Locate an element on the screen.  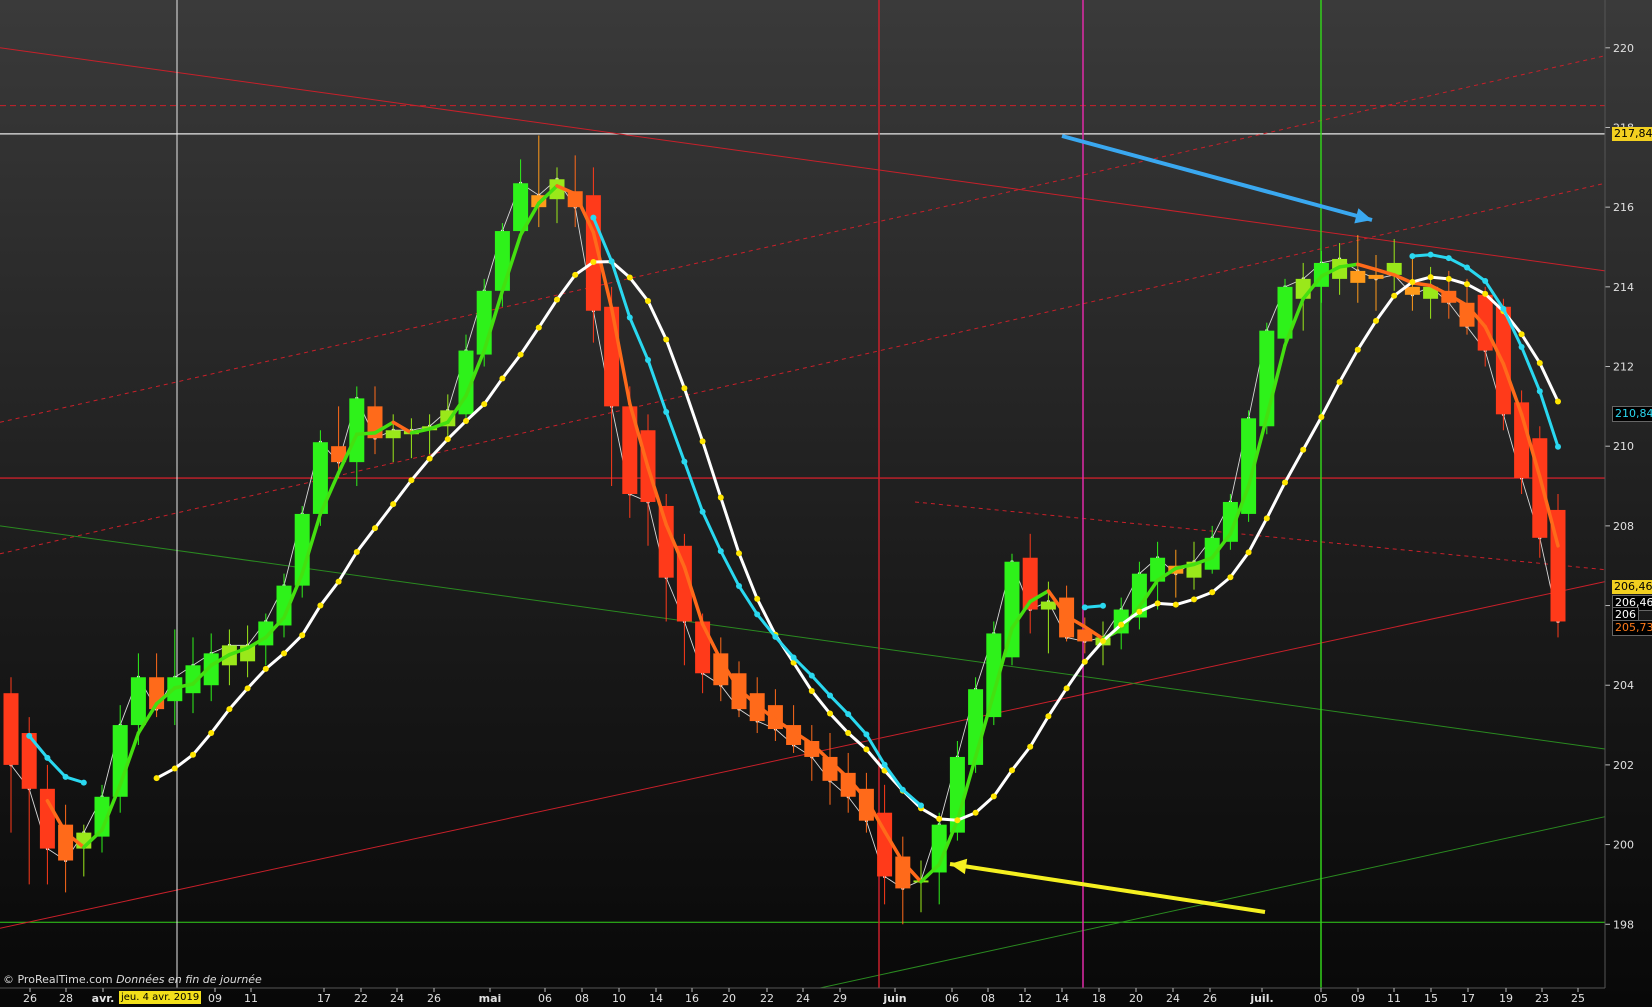
x-tick-label: avr. is located at coordinates (103, 998).